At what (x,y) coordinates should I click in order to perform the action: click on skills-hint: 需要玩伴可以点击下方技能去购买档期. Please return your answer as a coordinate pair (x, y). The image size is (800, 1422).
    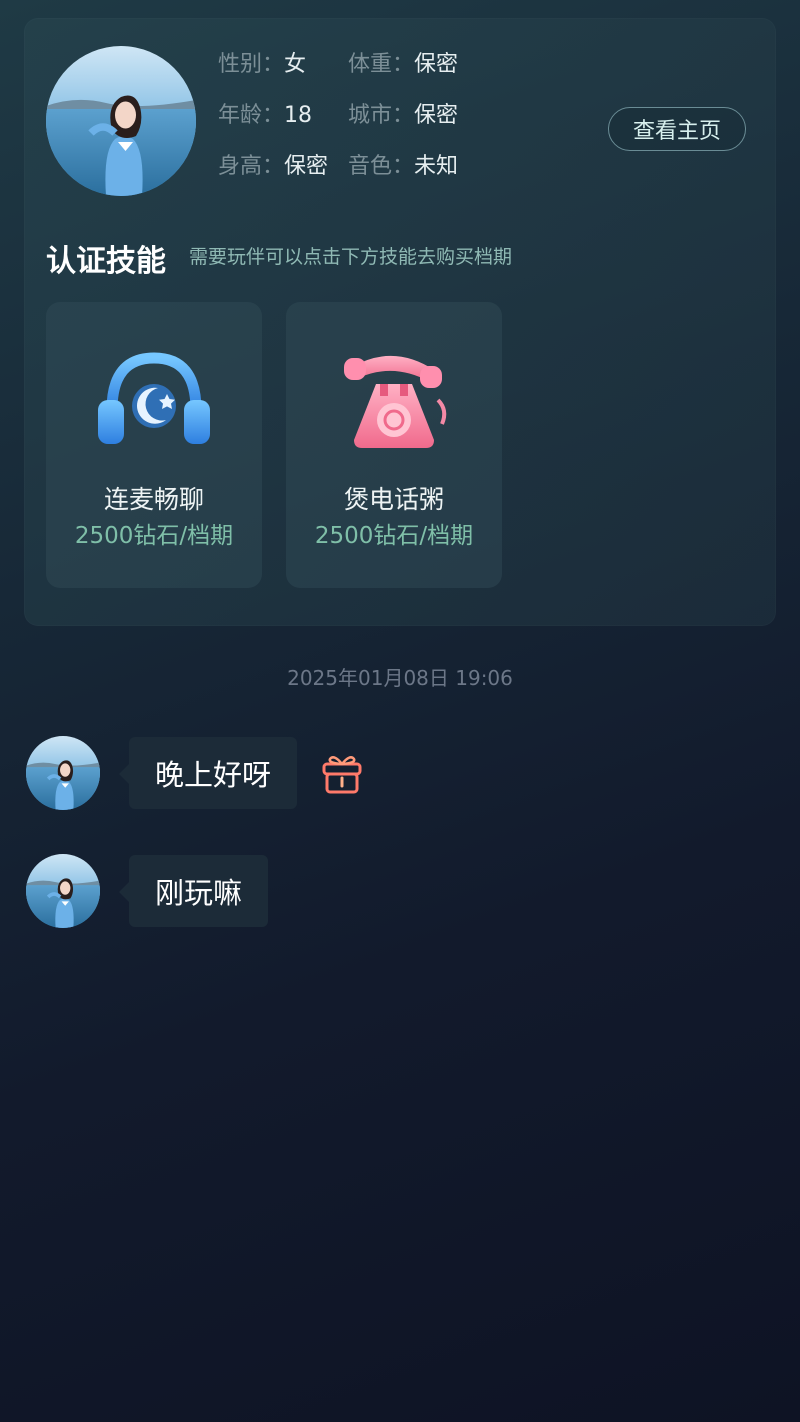
    Looking at the image, I should click on (351, 257).